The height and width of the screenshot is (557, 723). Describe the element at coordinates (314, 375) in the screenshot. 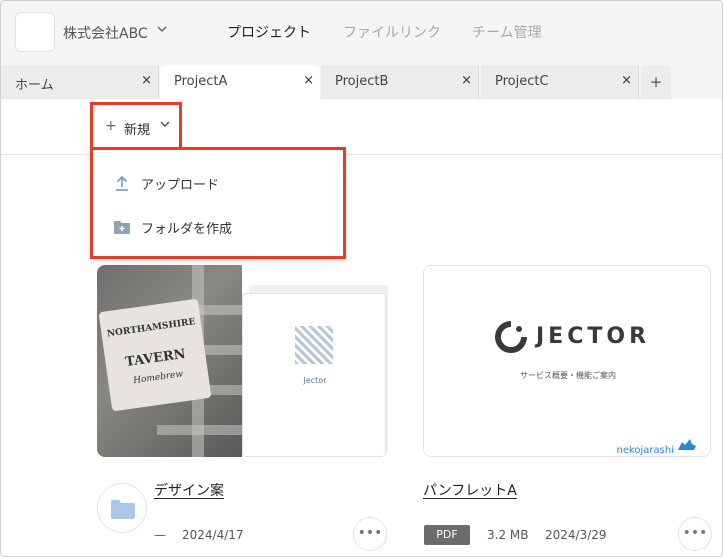

I see `doc-page-preview: Jector` at that location.